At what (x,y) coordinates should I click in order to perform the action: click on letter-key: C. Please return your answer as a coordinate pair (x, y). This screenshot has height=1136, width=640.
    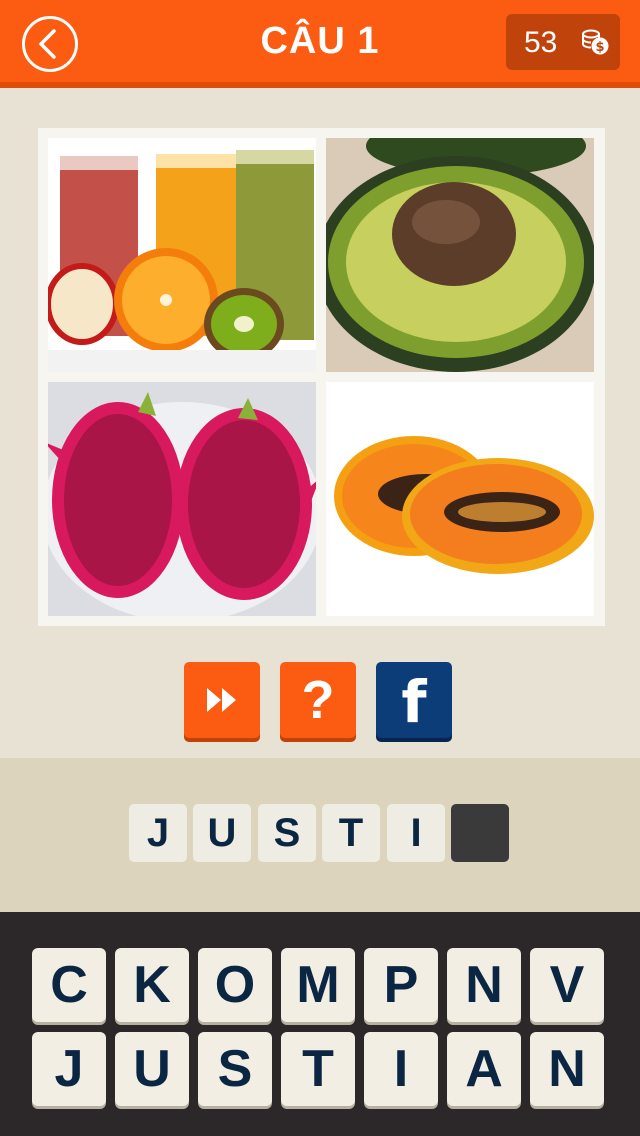
    Looking at the image, I should click on (69, 985).